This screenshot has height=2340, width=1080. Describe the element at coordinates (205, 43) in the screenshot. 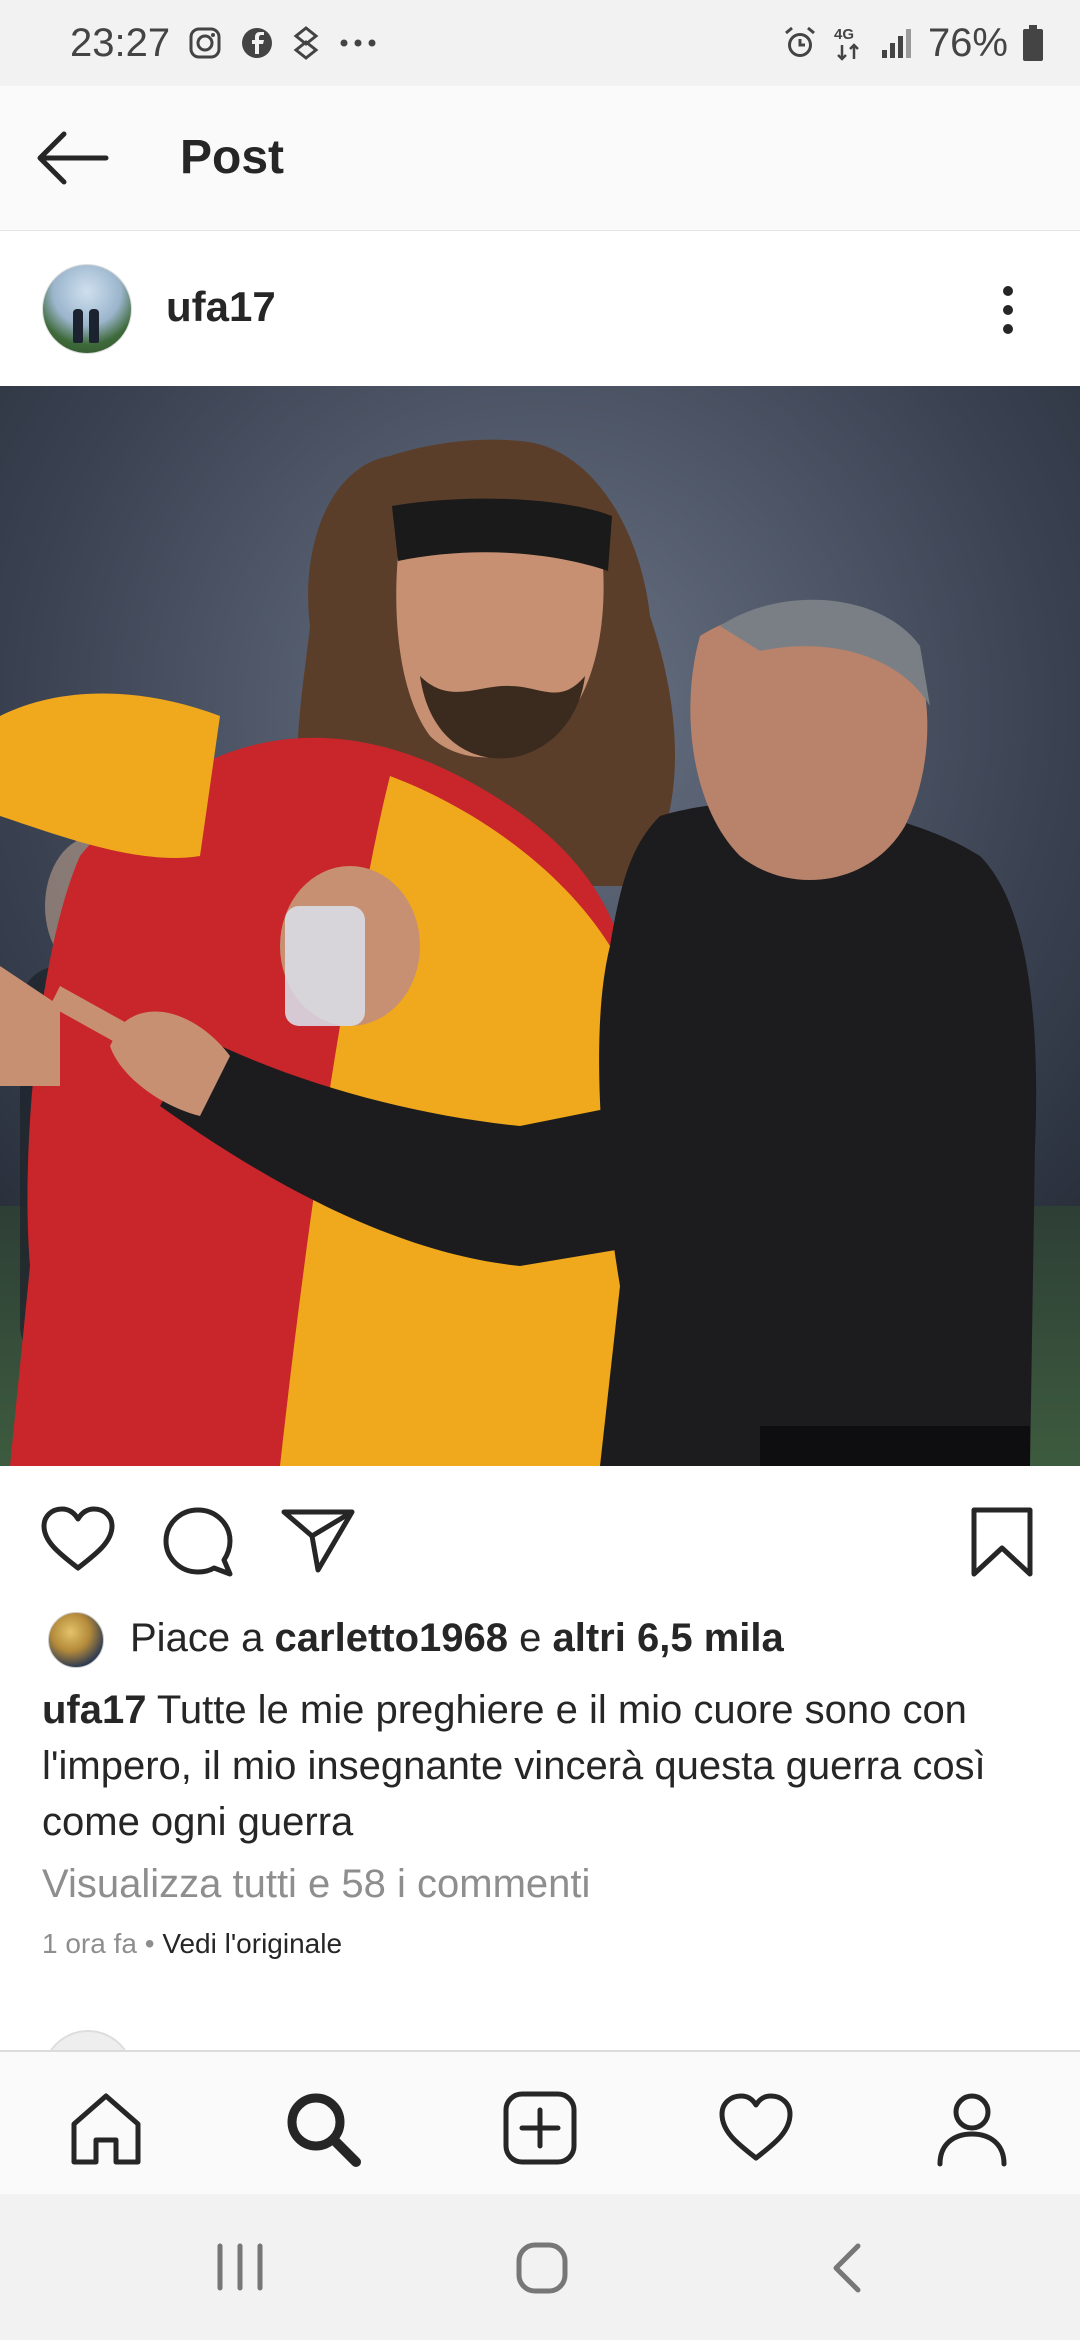

I see `instagram-icon` at that location.